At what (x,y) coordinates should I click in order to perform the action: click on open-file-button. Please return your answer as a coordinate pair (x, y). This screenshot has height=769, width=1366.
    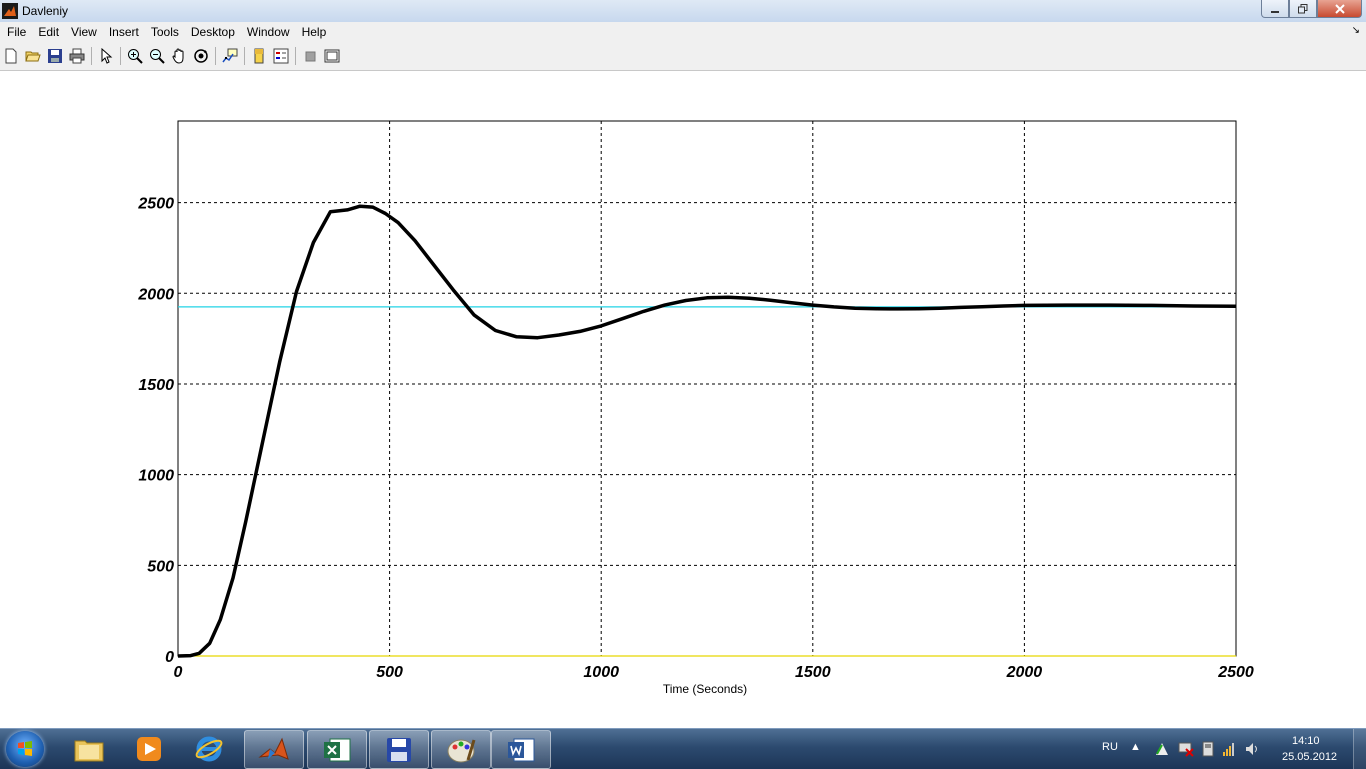
    Looking at the image, I should click on (33, 56).